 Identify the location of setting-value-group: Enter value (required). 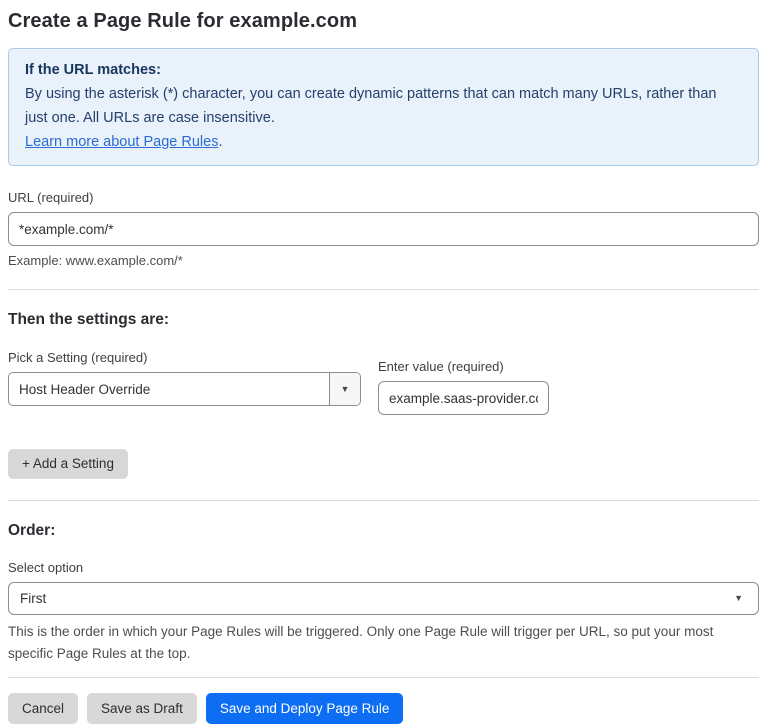
(463, 387).